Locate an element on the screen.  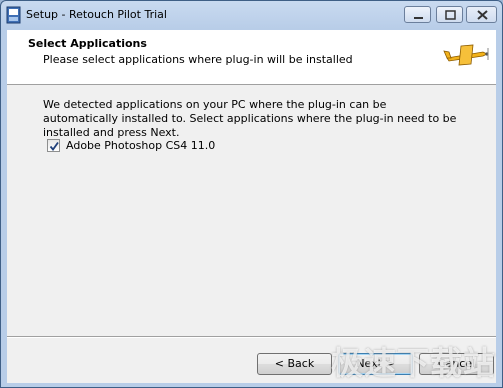
minimize-icon is located at coordinates (418, 18).